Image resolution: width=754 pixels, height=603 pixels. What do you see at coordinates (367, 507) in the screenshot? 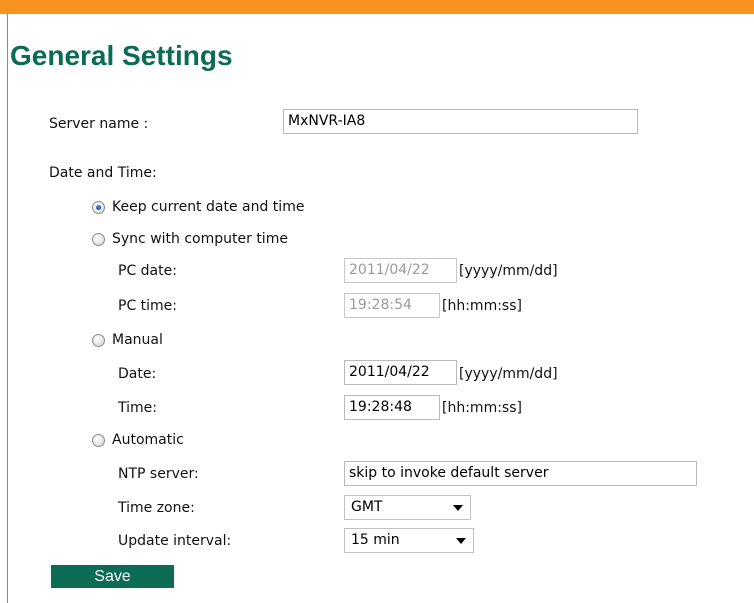
I see `time-zone-value: GMT` at bounding box center [367, 507].